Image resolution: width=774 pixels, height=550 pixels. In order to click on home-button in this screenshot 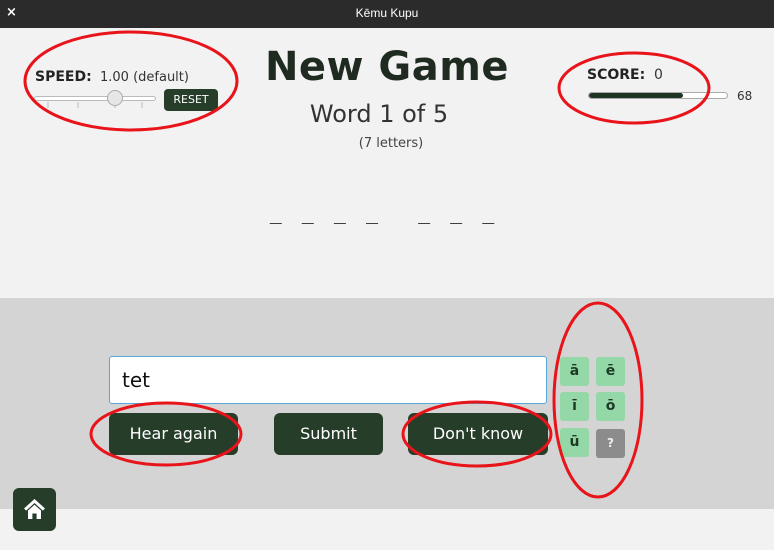, I will do `click(34, 509)`.